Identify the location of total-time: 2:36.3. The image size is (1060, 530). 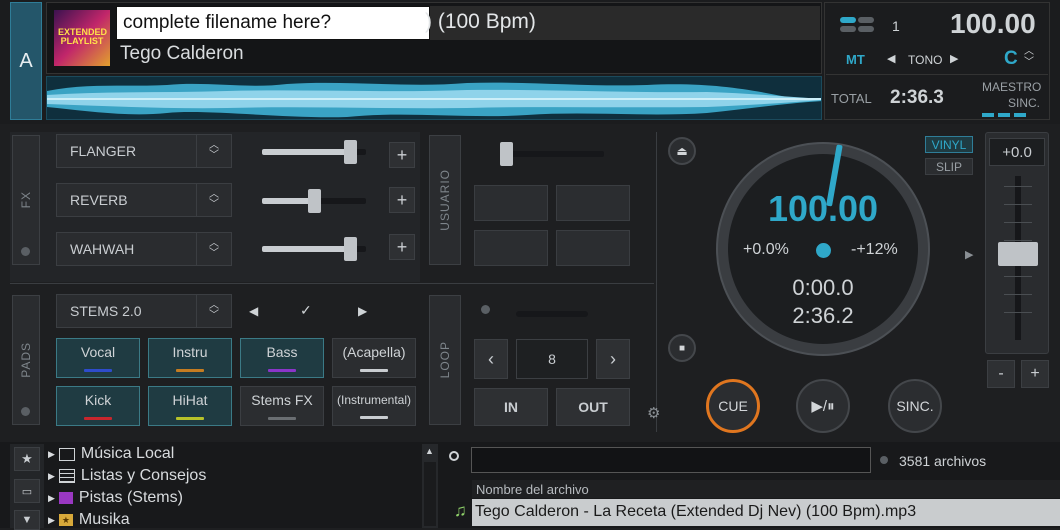
(917, 97).